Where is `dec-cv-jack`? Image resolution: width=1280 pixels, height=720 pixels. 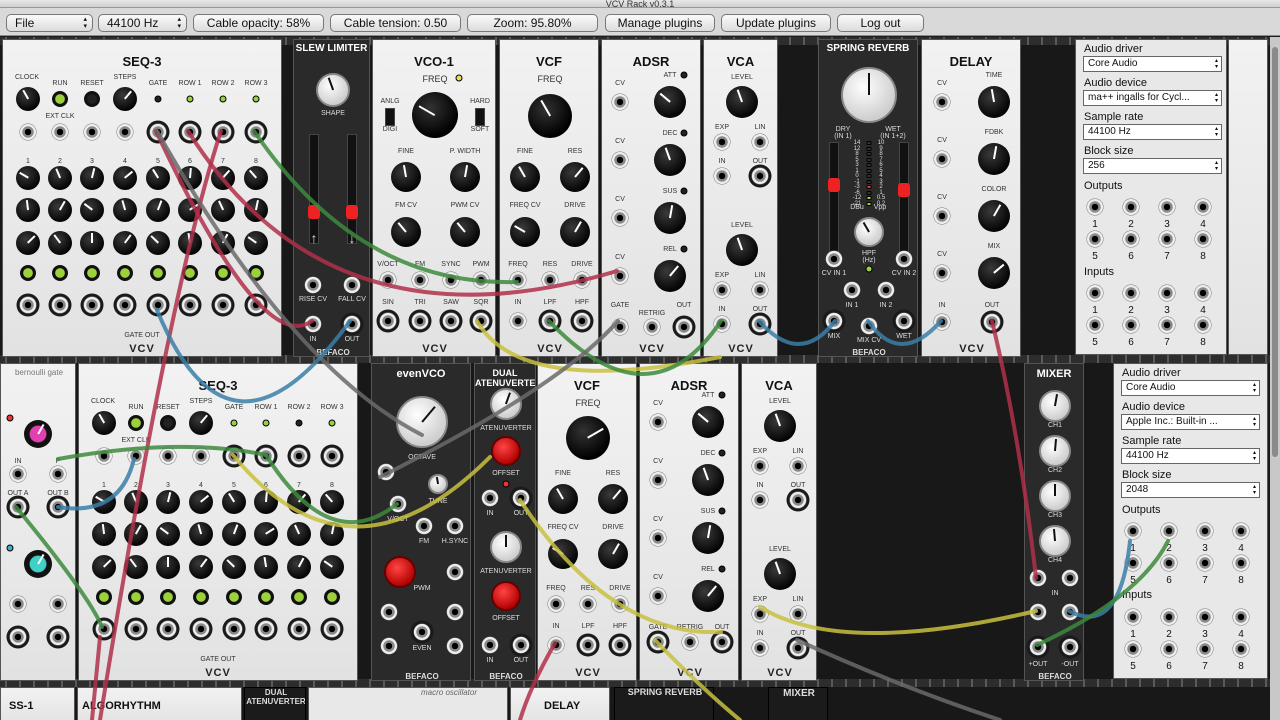
dec-cv-jack is located at coordinates (620, 160).